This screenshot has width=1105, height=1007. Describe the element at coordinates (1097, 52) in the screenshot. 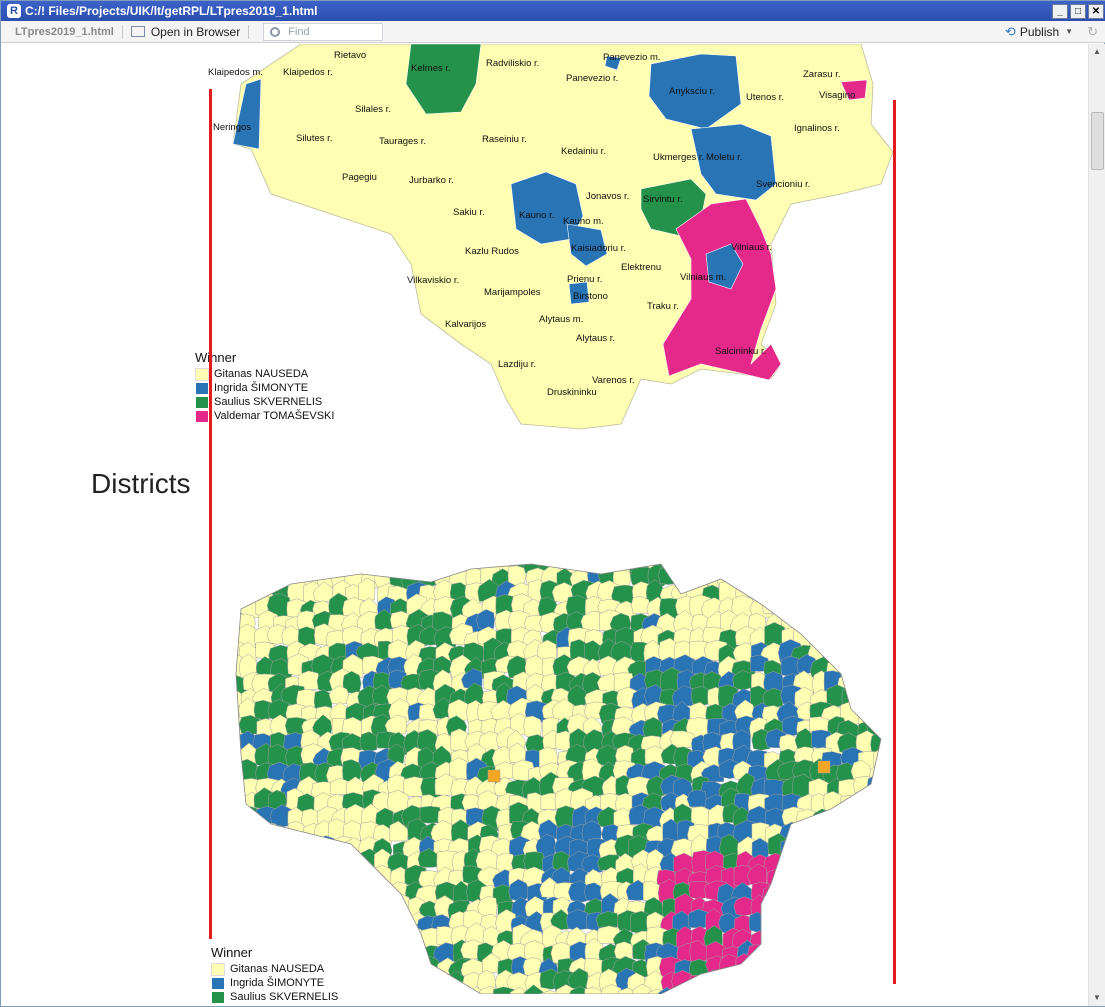

I see `scroll-up-icon: ▲` at that location.